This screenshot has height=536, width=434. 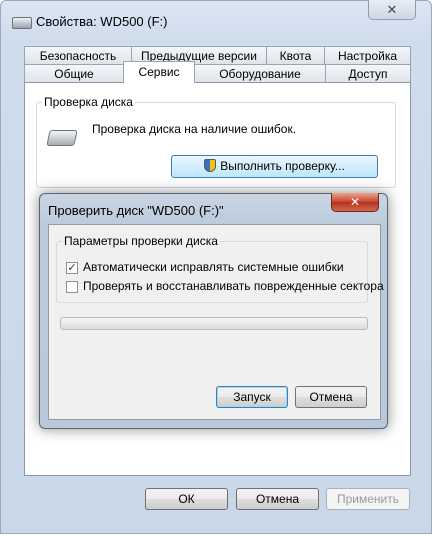 I want to click on check-options-group-label: Параметры проверки диска, so click(x=141, y=241).